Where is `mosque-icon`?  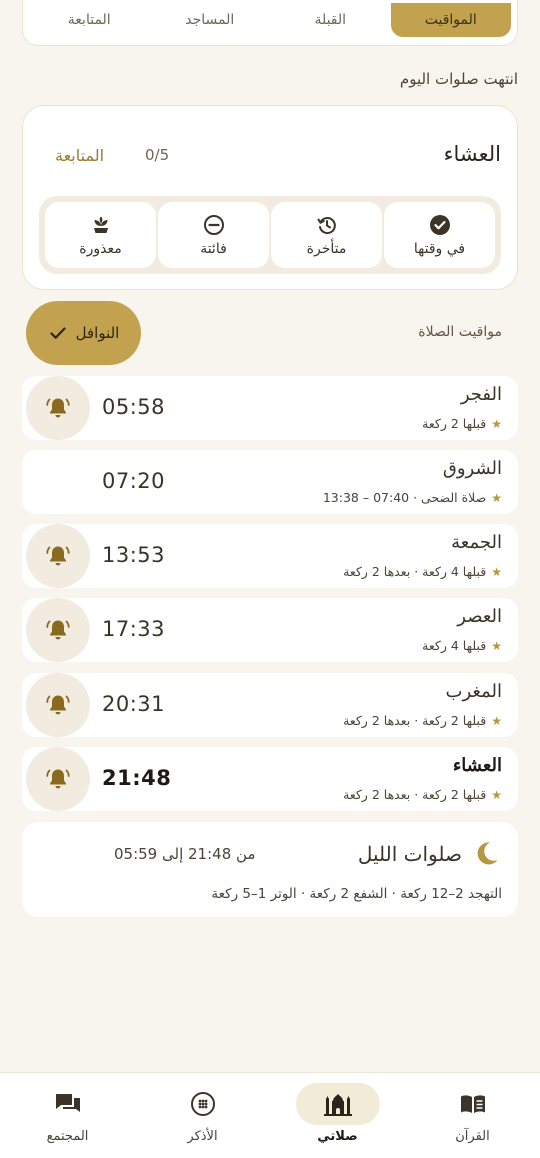 mosque-icon is located at coordinates (338, 1104).